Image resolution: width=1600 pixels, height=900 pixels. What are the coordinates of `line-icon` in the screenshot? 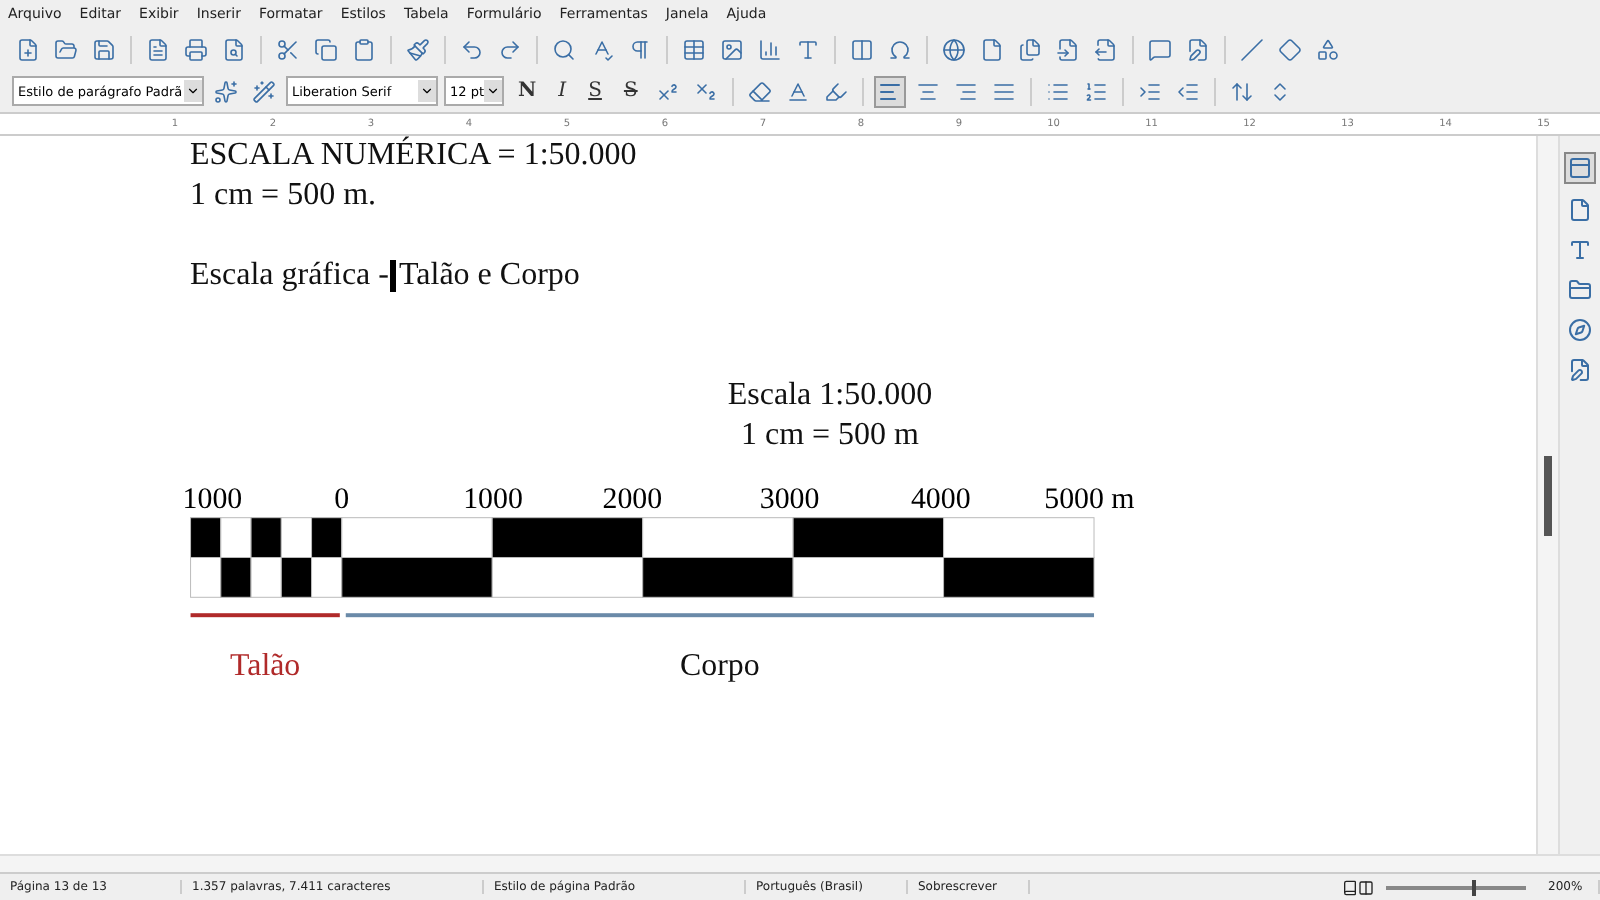 It's located at (1252, 49).